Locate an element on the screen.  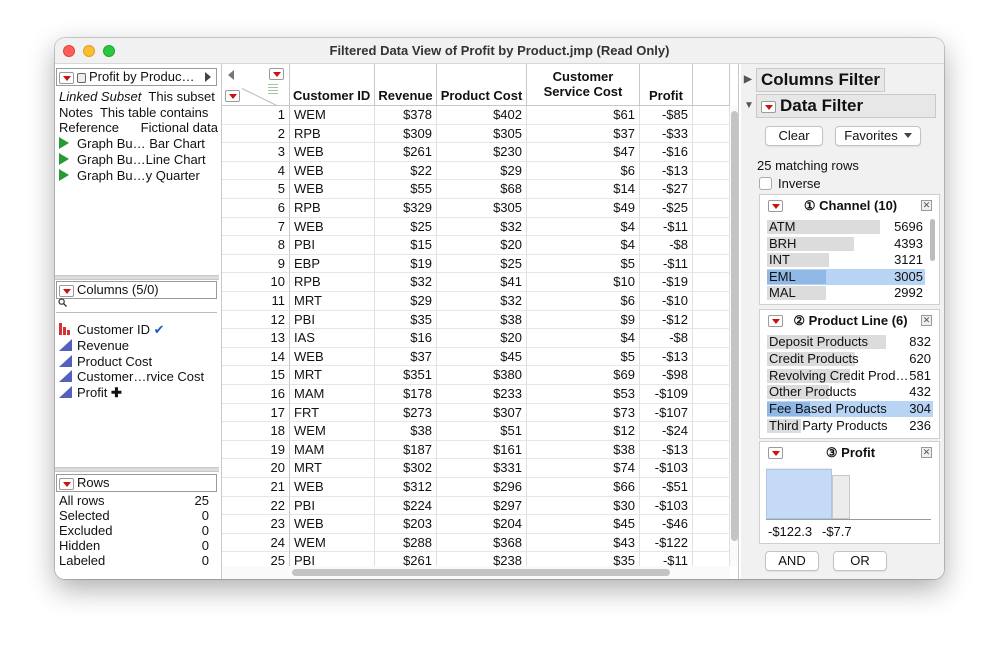
table-cell: $302 is located at coordinates (406, 468).